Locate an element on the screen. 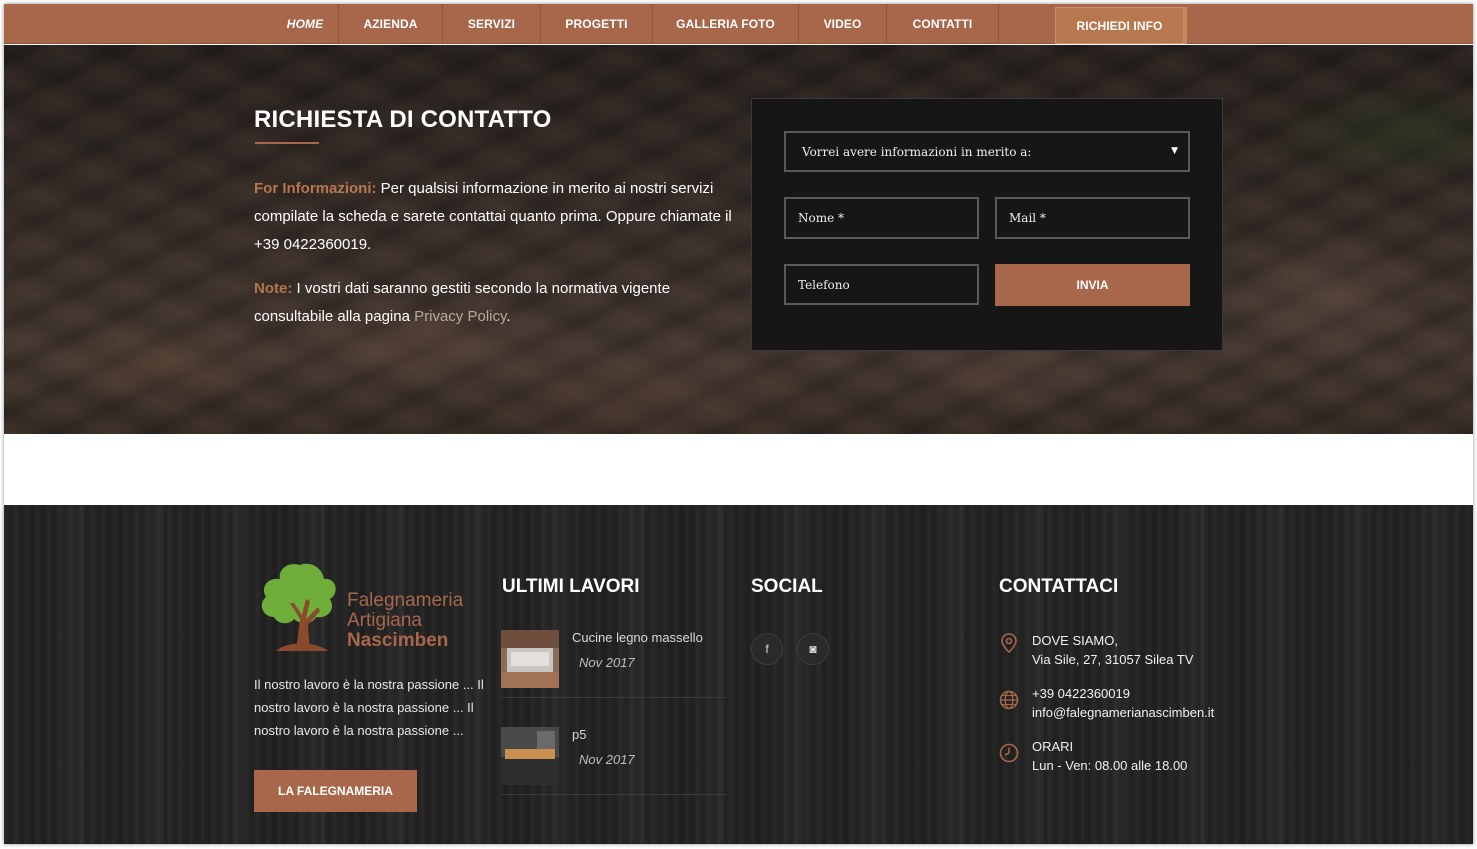 Image resolution: width=1477 pixels, height=849 pixels. nav-contatti: CONTATTI is located at coordinates (943, 24).